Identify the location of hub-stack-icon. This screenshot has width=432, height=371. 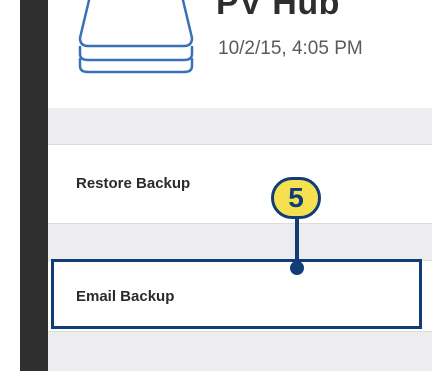
(136, 37).